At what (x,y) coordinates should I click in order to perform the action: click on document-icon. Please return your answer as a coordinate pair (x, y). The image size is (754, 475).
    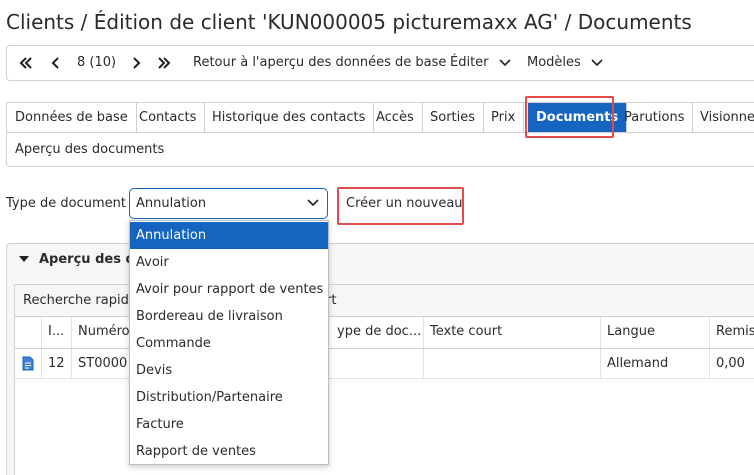
    Looking at the image, I should click on (28, 363).